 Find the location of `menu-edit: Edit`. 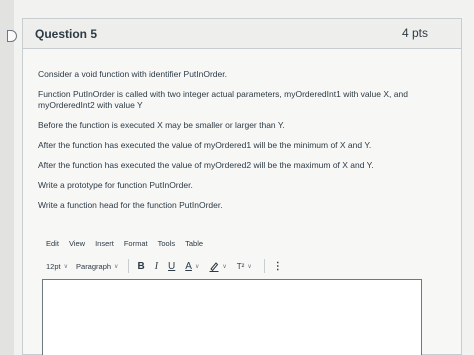

menu-edit: Edit is located at coordinates (52, 243).